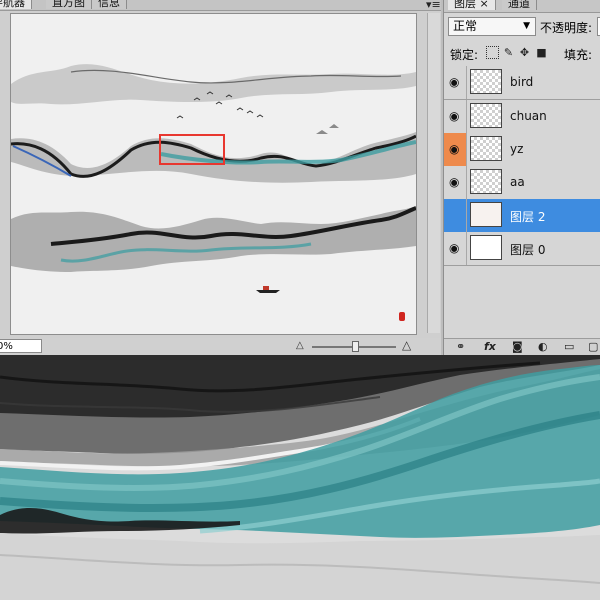 This screenshot has height=600, width=600. Describe the element at coordinates (406, 345) in the screenshot. I see `zoom-in-icon: △` at that location.